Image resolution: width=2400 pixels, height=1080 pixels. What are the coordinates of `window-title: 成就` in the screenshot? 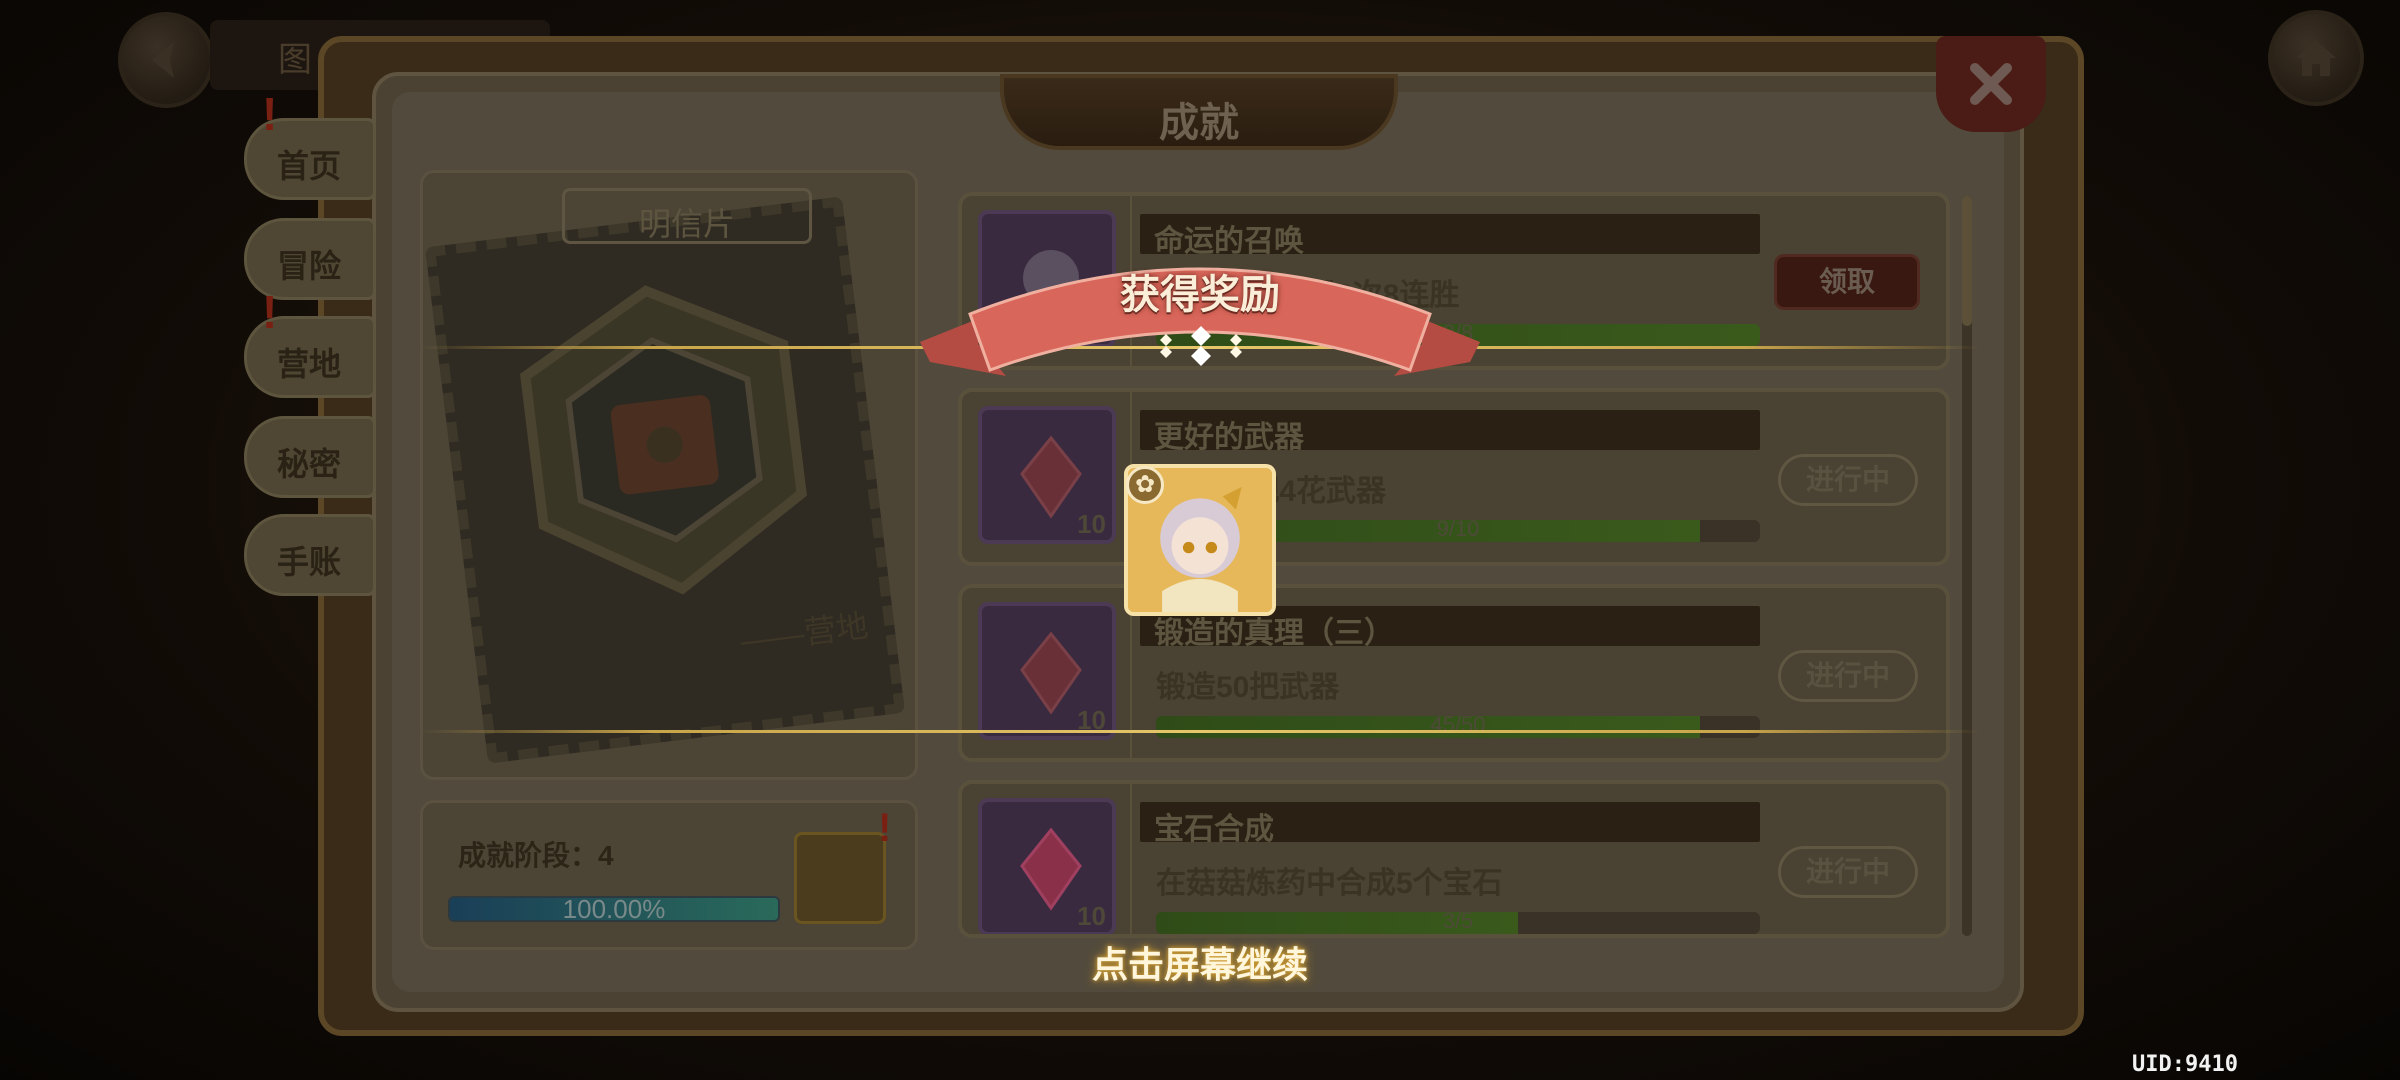 It's located at (1199, 123).